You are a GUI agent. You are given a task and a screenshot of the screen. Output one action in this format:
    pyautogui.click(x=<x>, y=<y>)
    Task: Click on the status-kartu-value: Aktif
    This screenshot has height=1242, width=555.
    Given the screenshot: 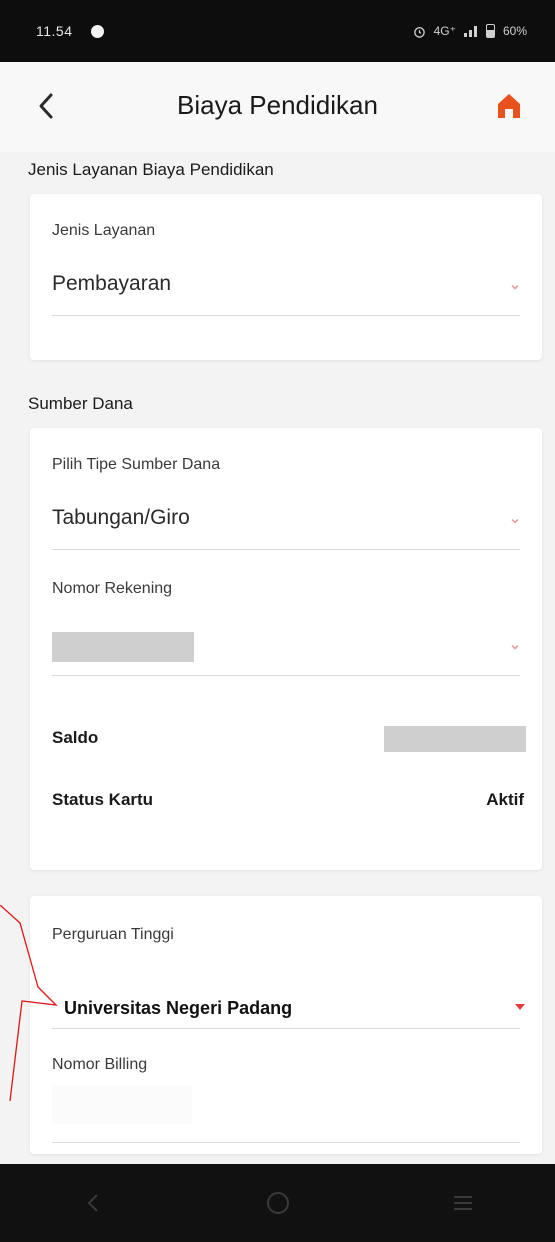 What is the action you would take?
    pyautogui.click(x=505, y=799)
    